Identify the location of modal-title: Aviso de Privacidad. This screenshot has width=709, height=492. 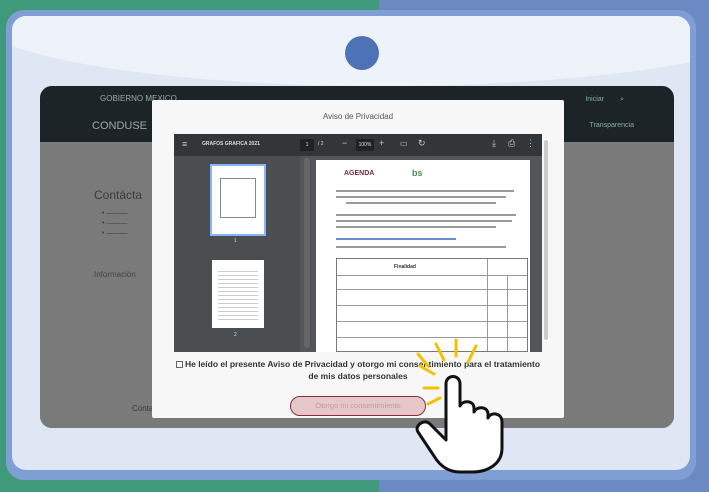
(358, 116).